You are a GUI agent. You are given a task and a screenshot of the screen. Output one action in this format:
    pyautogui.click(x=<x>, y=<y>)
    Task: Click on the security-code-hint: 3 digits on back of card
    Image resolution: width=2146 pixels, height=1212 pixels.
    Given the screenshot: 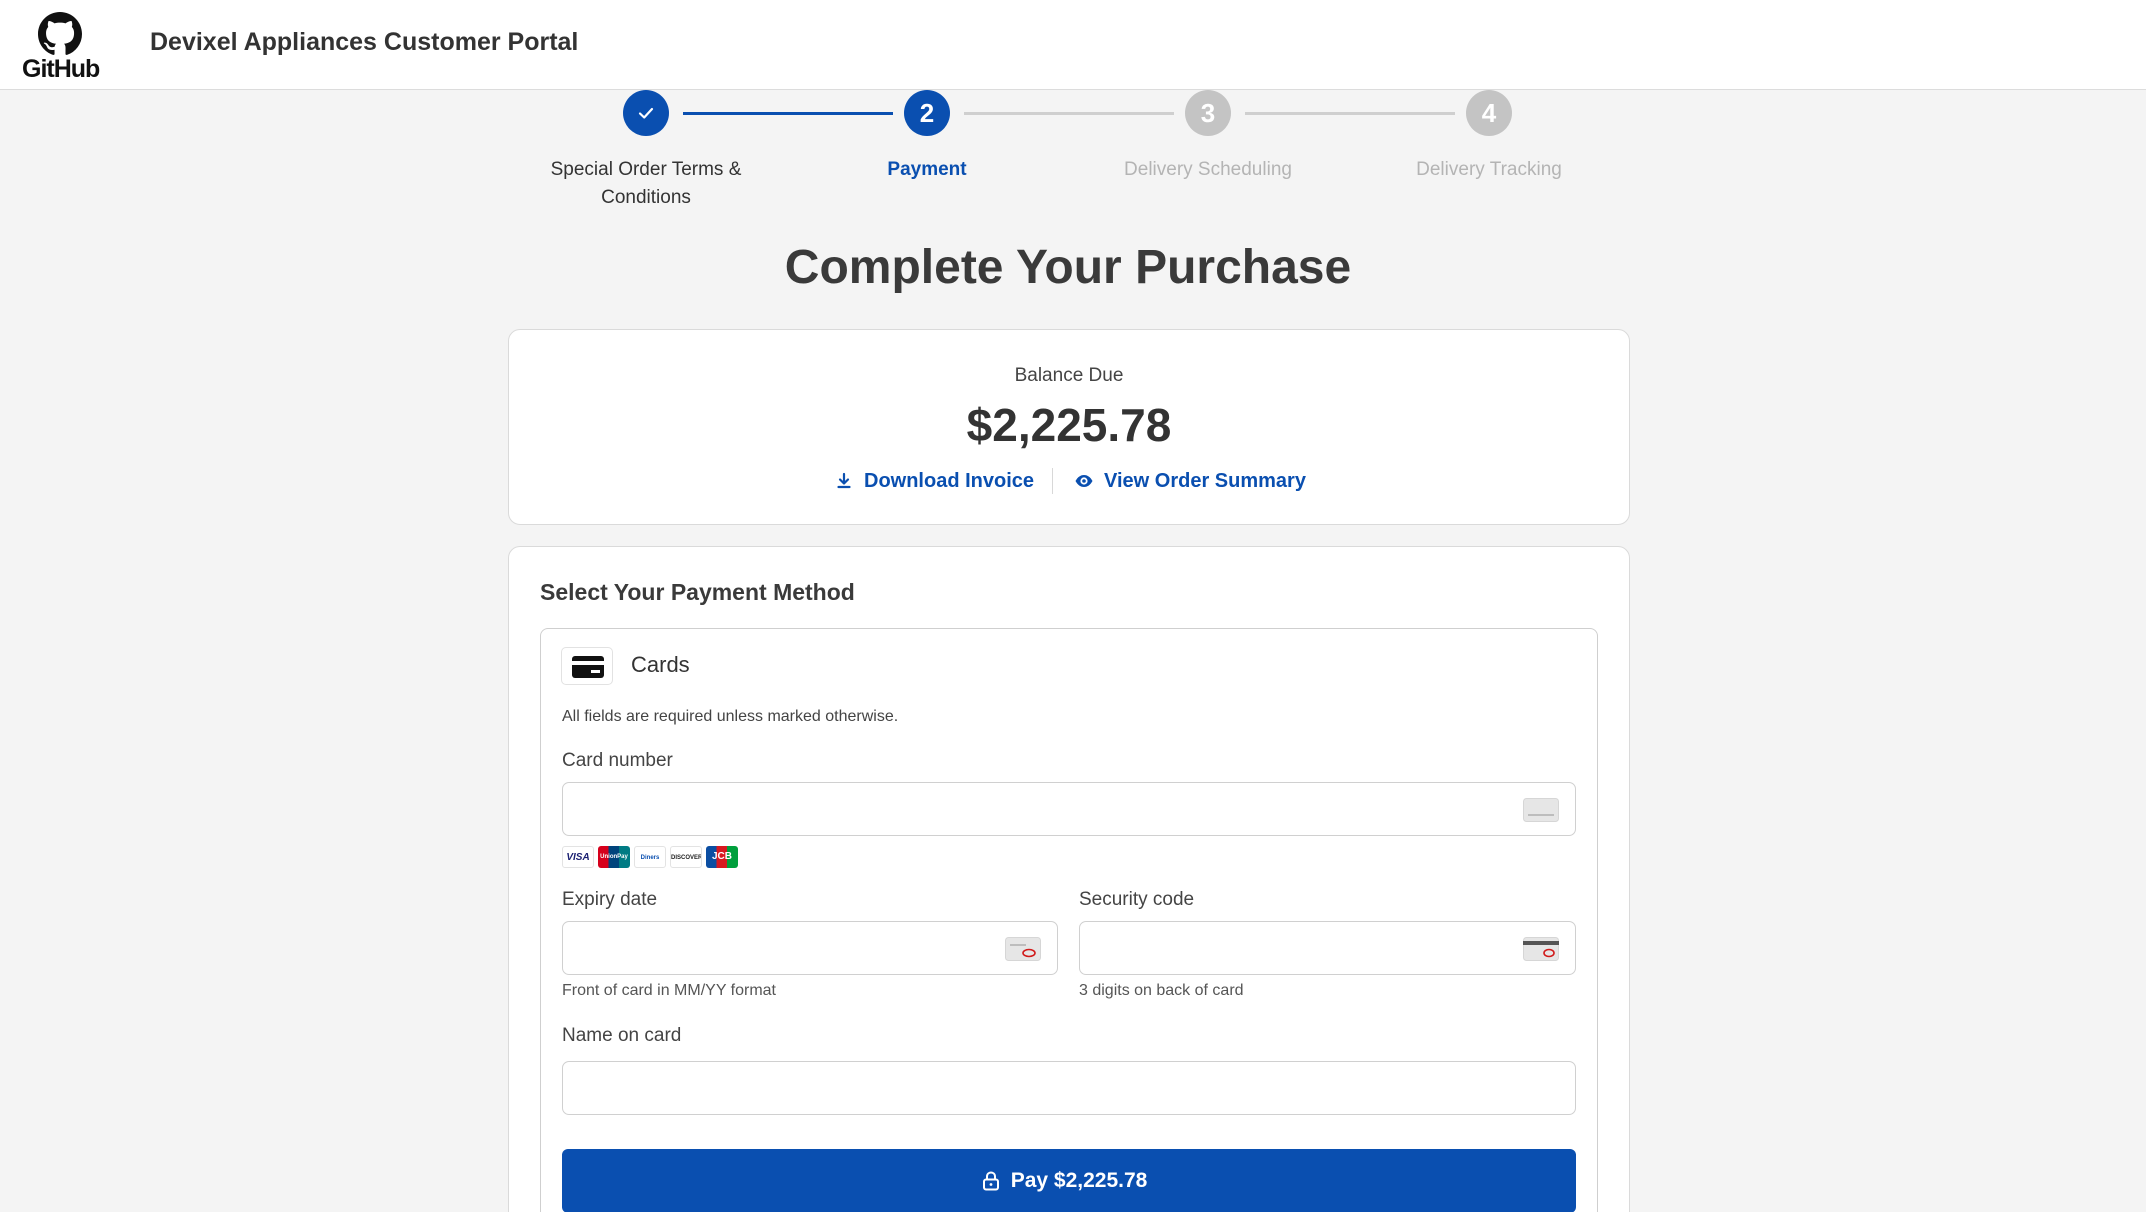 What is the action you would take?
    pyautogui.click(x=1161, y=990)
    